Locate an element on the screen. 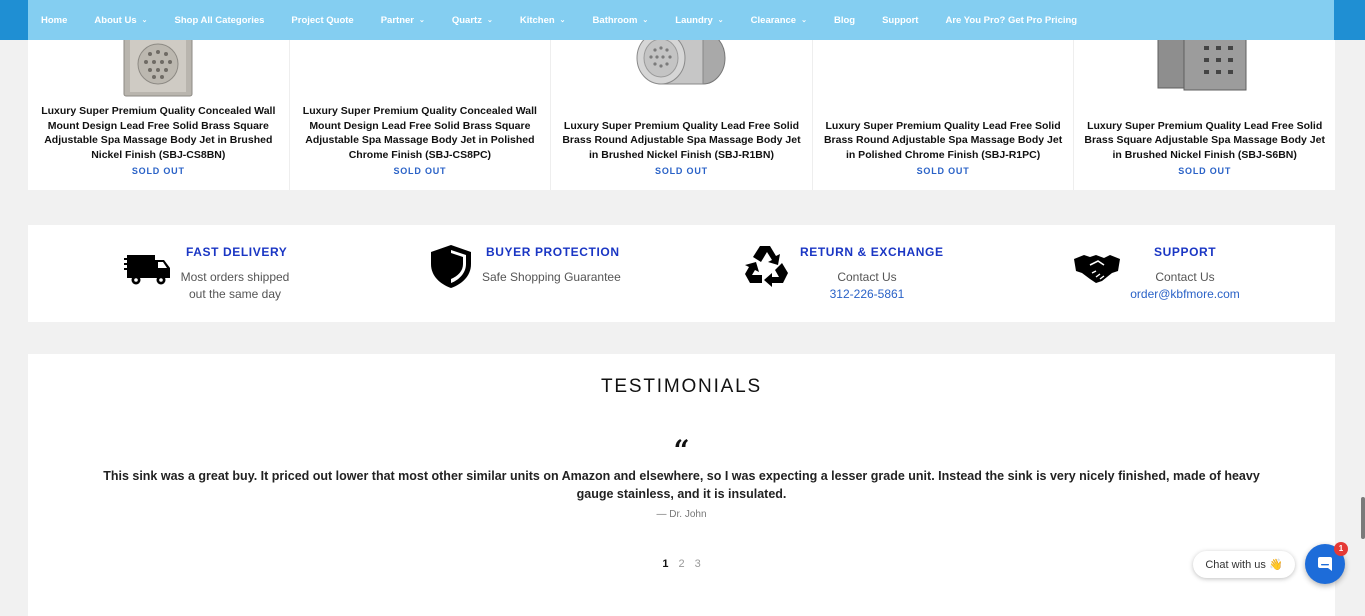  nav-item-quartz: Quartz ⌄ is located at coordinates (472, 20).